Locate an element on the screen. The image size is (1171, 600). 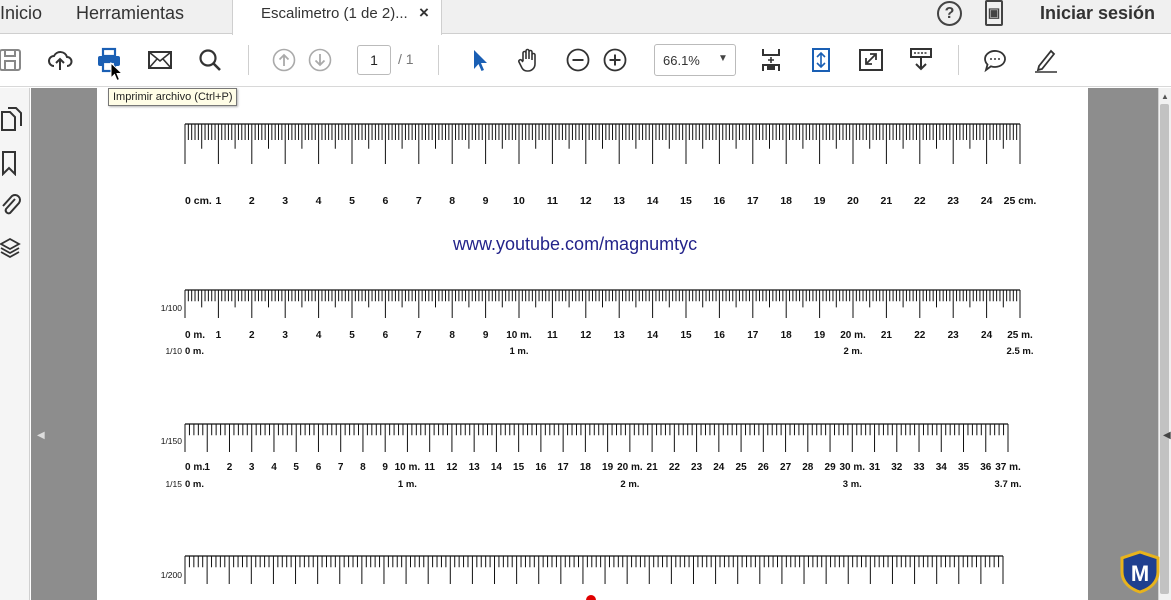
ruler-tick-label: 20 is located at coordinates (853, 201).